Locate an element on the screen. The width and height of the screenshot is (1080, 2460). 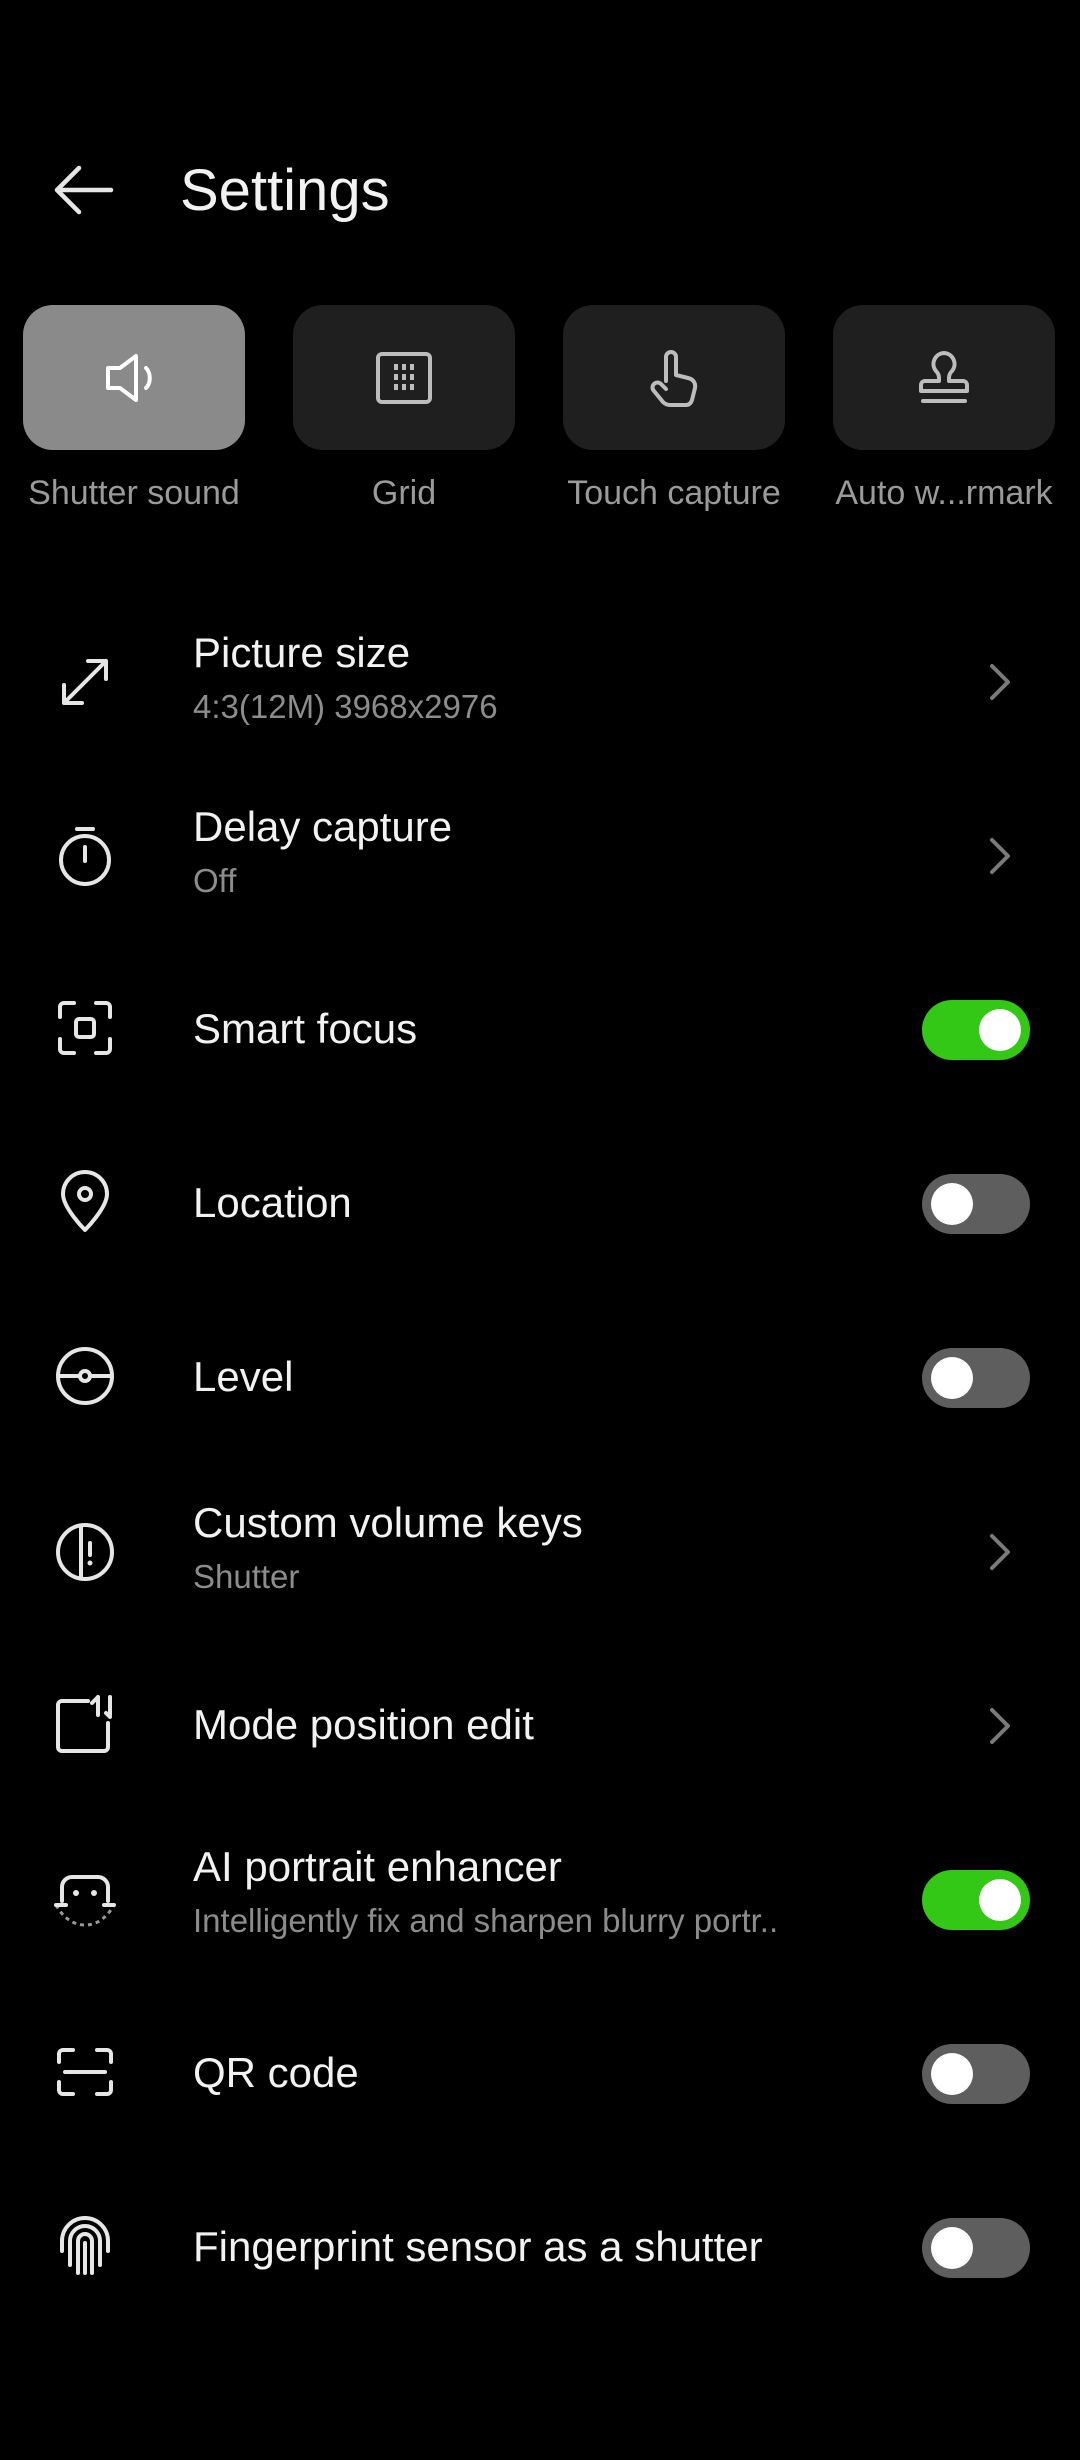
speaker-icon is located at coordinates (134, 378).